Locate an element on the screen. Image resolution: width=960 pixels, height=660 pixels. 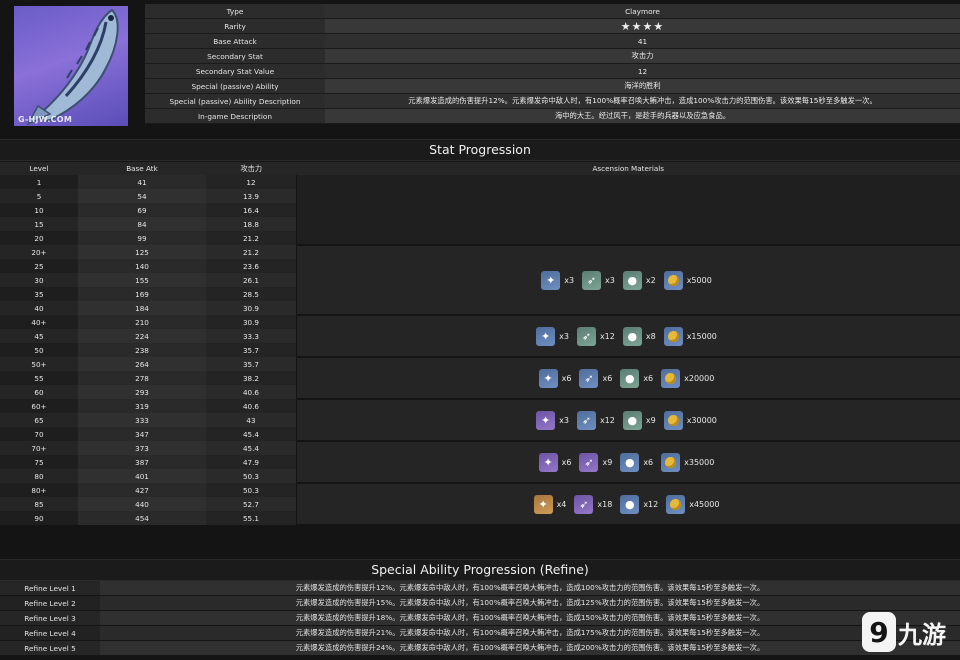
sub-stat-cell: 23.6 is located at coordinates (251, 266).